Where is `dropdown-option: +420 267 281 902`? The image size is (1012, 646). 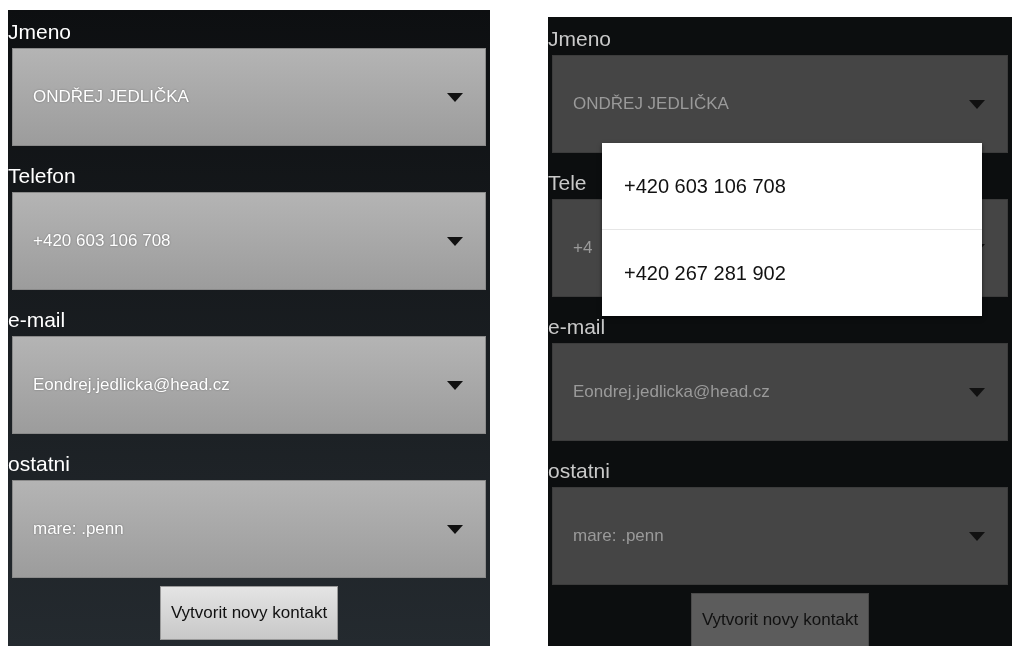
dropdown-option: +420 267 281 902 is located at coordinates (792, 272).